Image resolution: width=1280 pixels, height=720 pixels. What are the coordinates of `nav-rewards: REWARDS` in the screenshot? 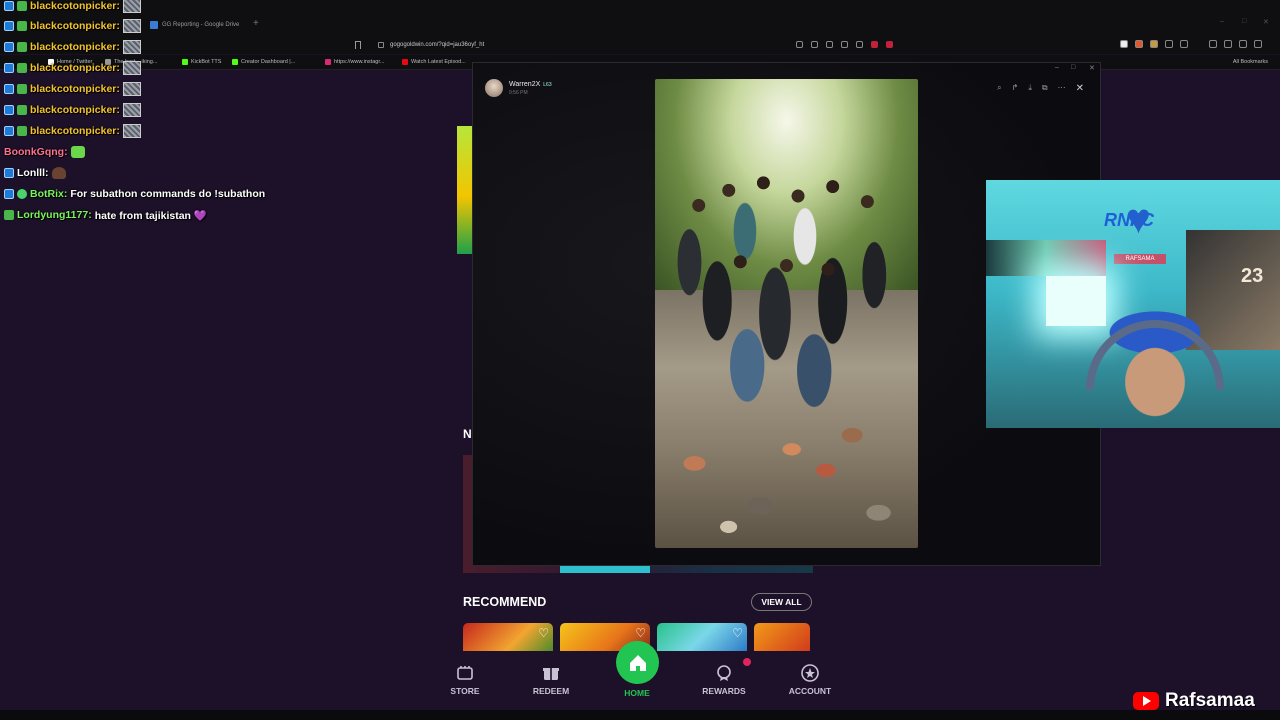 It's located at (724, 680).